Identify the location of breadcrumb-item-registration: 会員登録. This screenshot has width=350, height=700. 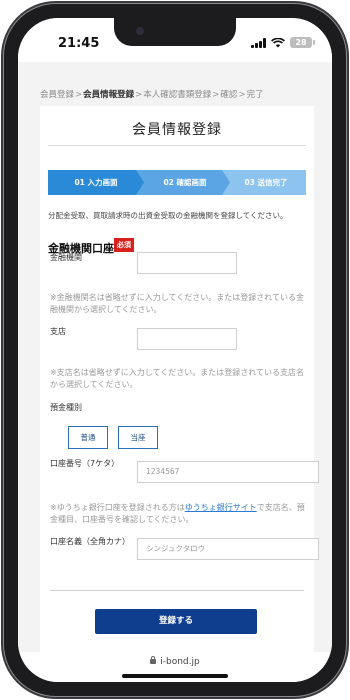
(57, 95).